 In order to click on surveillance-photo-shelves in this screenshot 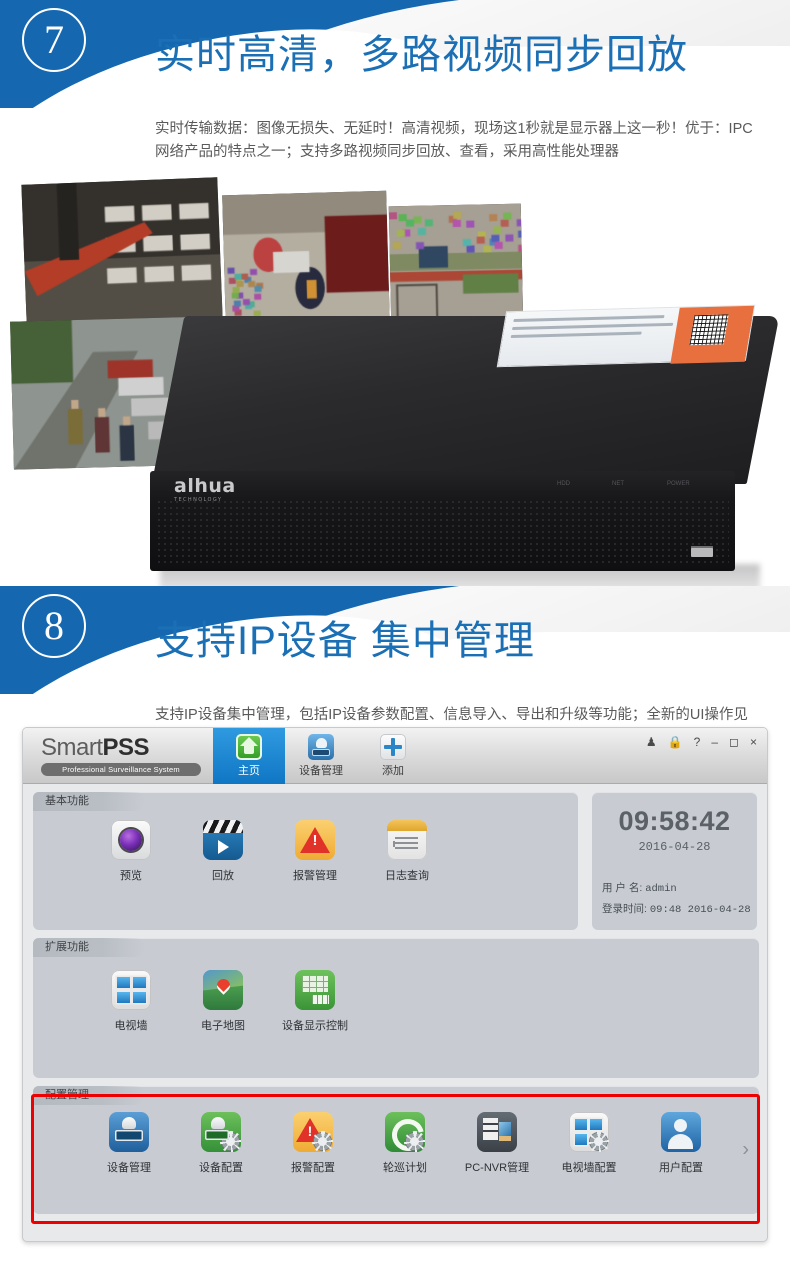, I will do `click(456, 265)`.